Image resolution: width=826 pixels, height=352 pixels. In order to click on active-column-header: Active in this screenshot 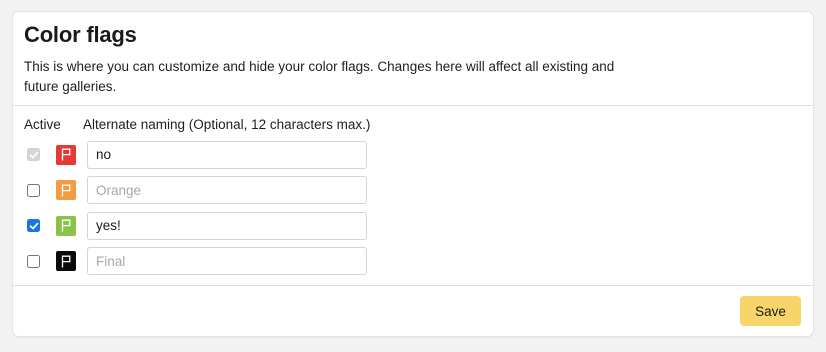, I will do `click(42, 124)`.